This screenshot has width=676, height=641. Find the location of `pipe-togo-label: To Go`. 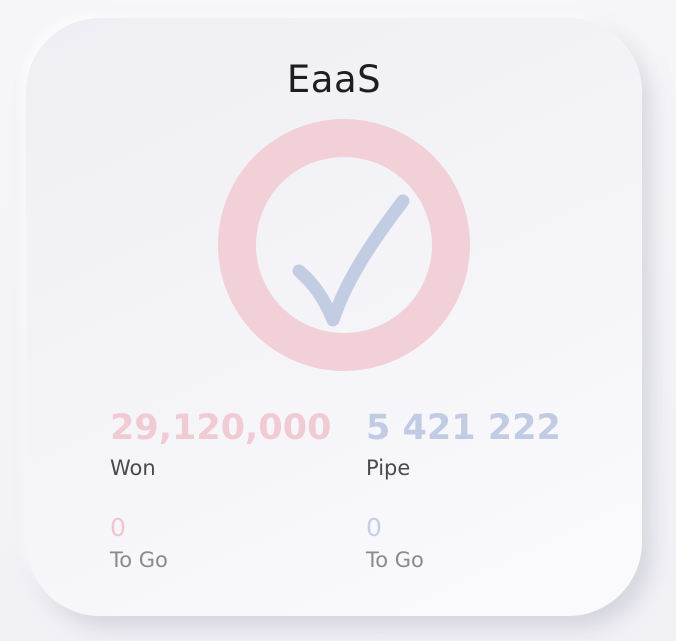

pipe-togo-label: To Go is located at coordinates (395, 560).